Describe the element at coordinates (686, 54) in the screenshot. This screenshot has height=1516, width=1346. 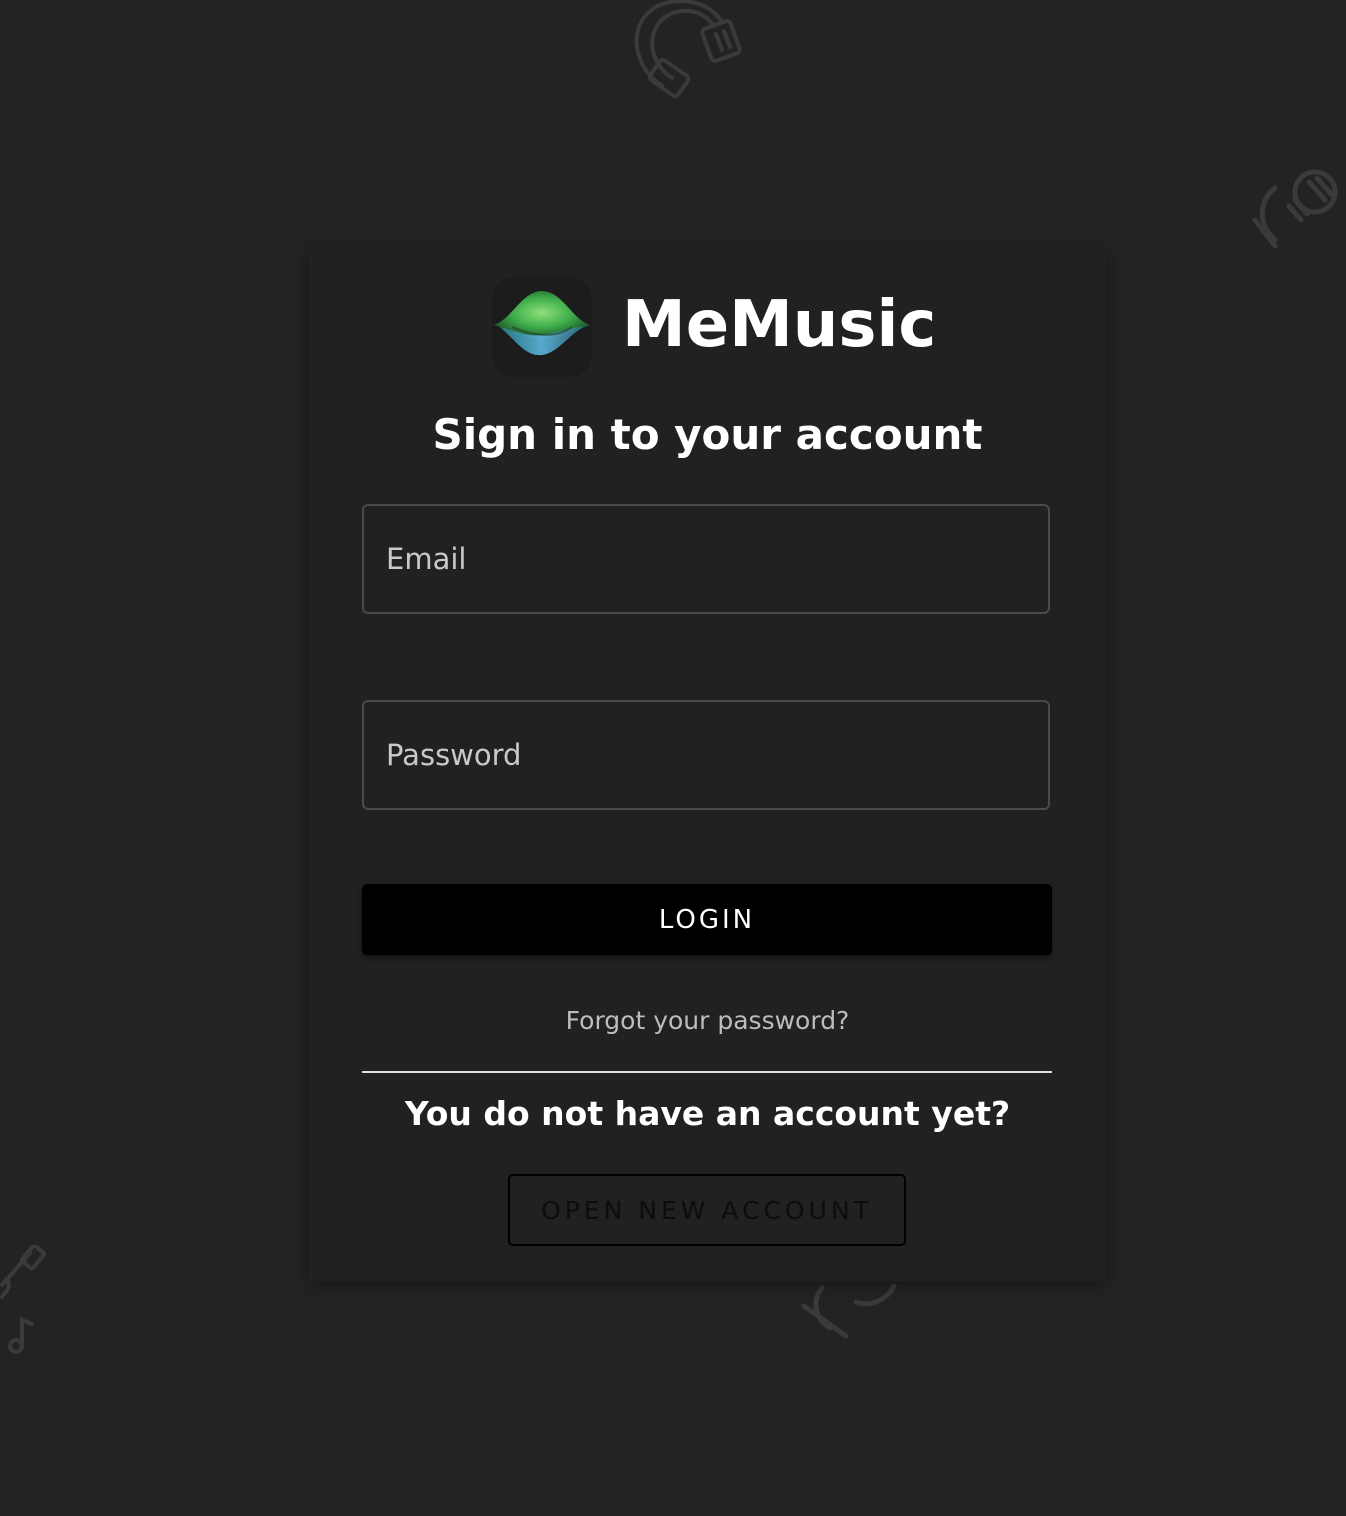
I see `headphones-icon` at that location.